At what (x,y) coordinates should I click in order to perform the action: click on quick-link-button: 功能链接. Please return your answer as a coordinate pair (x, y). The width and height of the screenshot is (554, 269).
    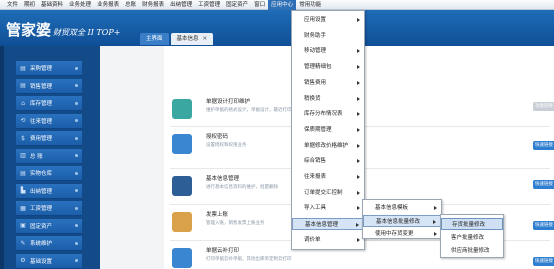
    Looking at the image, I should click on (543, 106).